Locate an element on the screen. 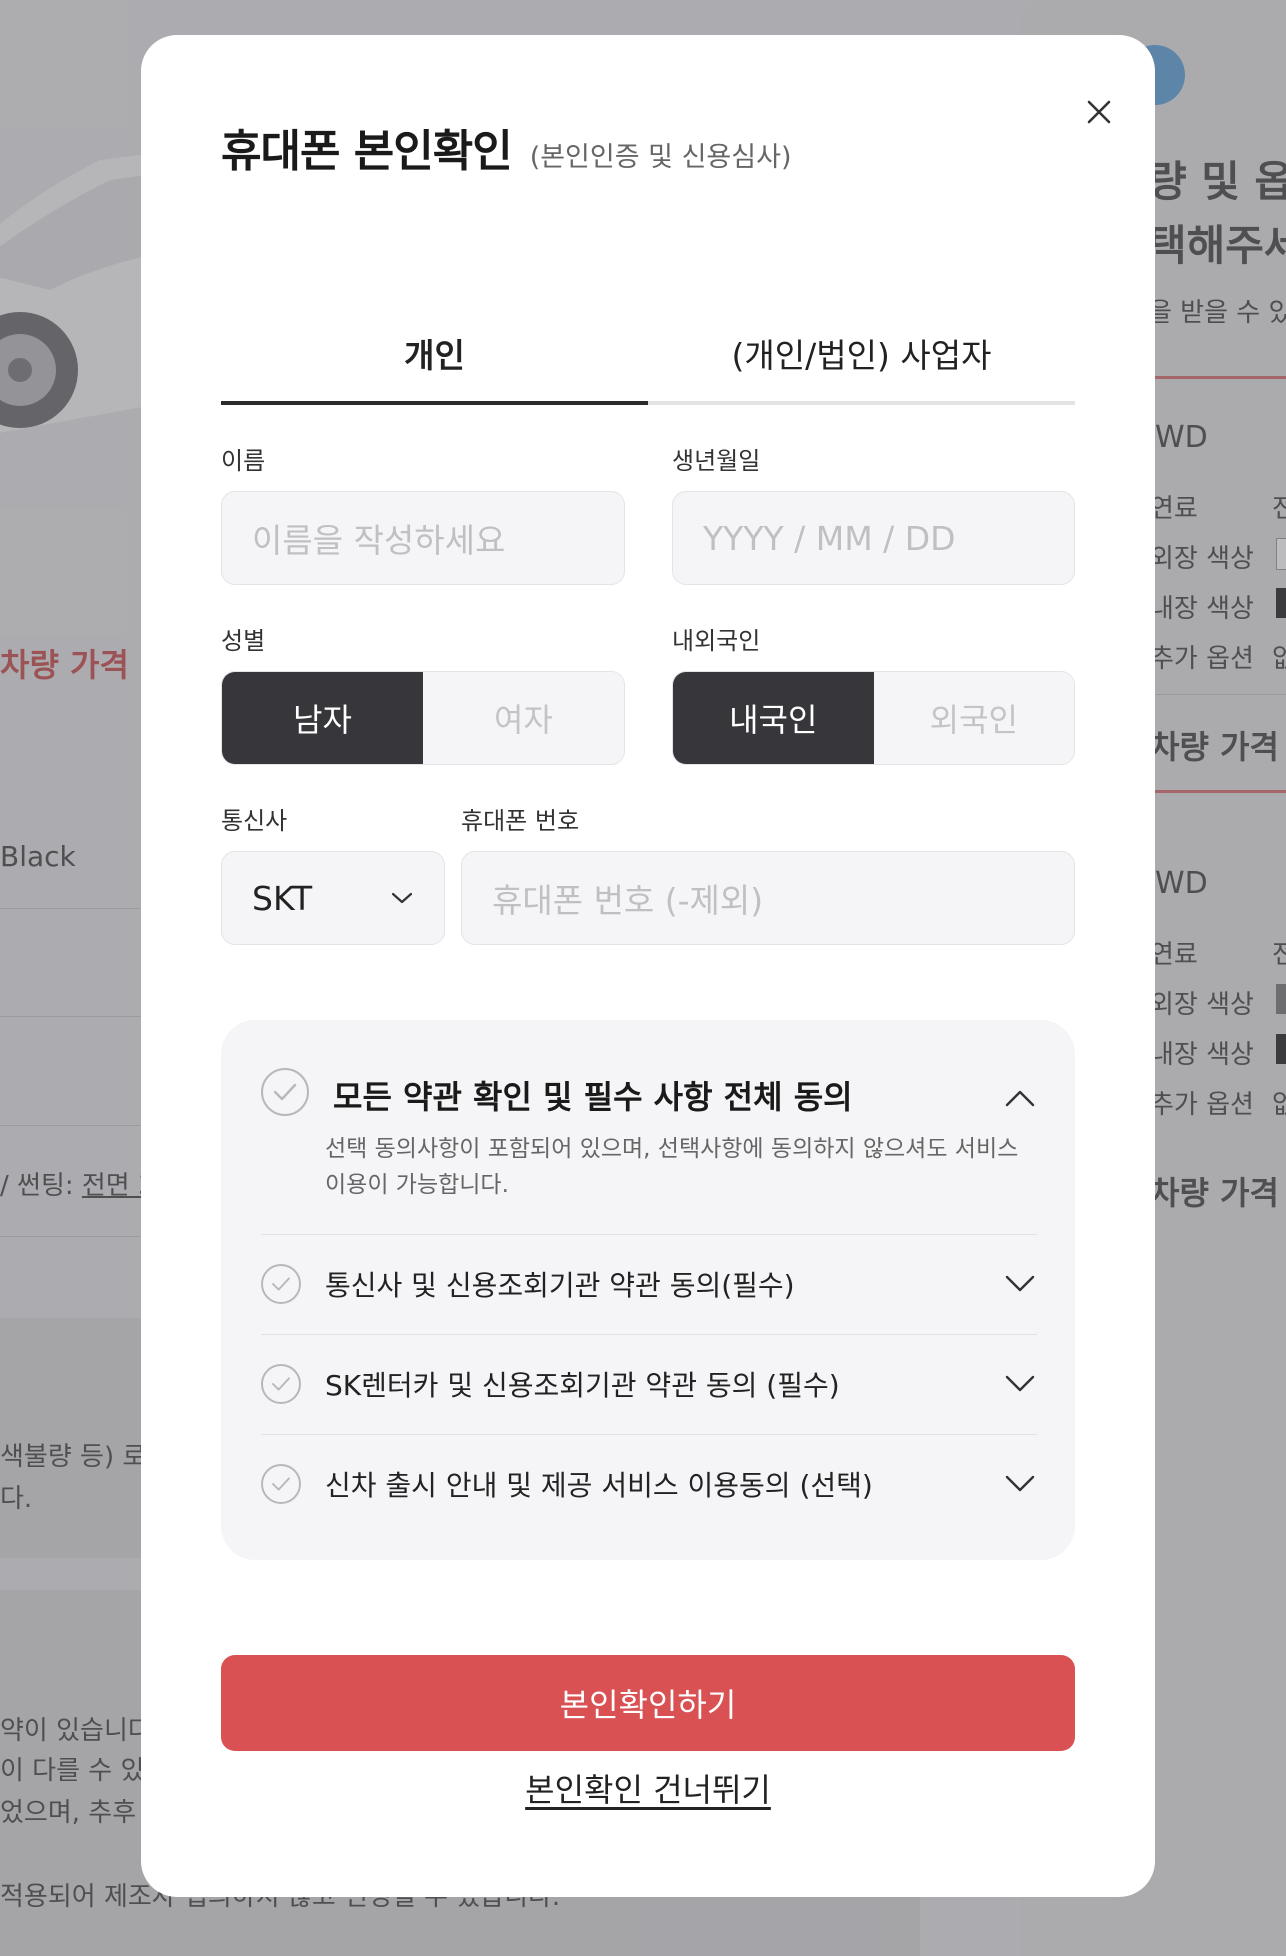 The width and height of the screenshot is (1286, 1956). nationality-toggle: 내국인 외국인 is located at coordinates (873, 718).